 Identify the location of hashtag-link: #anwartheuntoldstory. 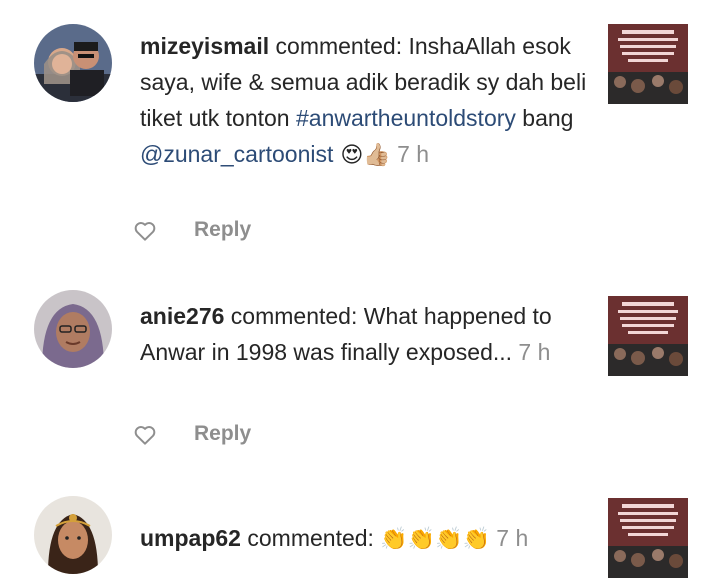
(406, 118).